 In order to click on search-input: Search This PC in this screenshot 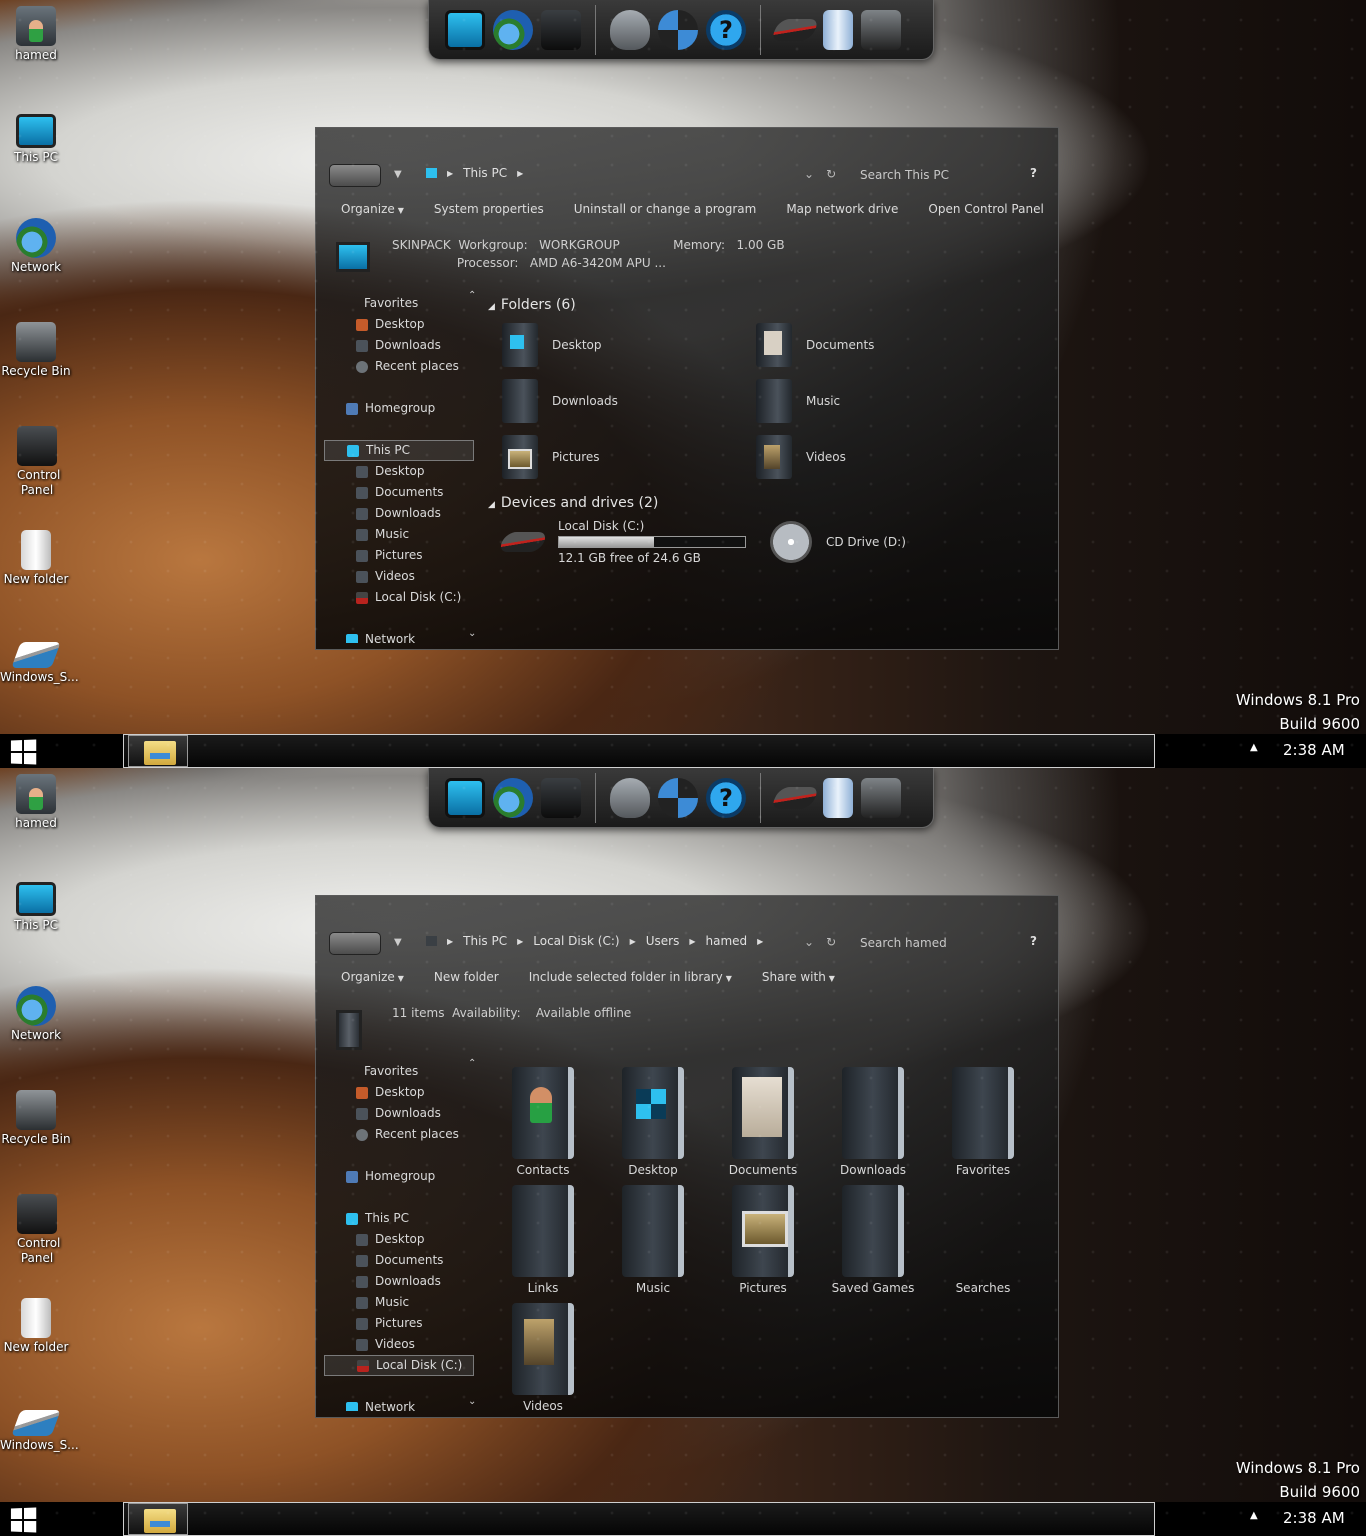, I will do `click(904, 175)`.